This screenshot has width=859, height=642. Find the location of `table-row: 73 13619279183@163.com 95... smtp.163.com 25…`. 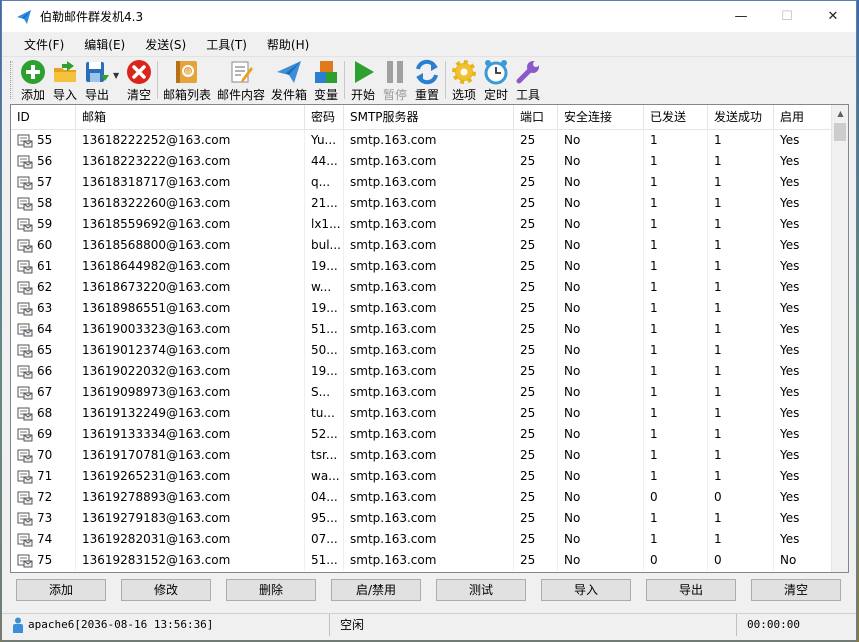

table-row: 73 13619279183@163.com 95... smtp.163.com 25… is located at coordinates (421, 518).